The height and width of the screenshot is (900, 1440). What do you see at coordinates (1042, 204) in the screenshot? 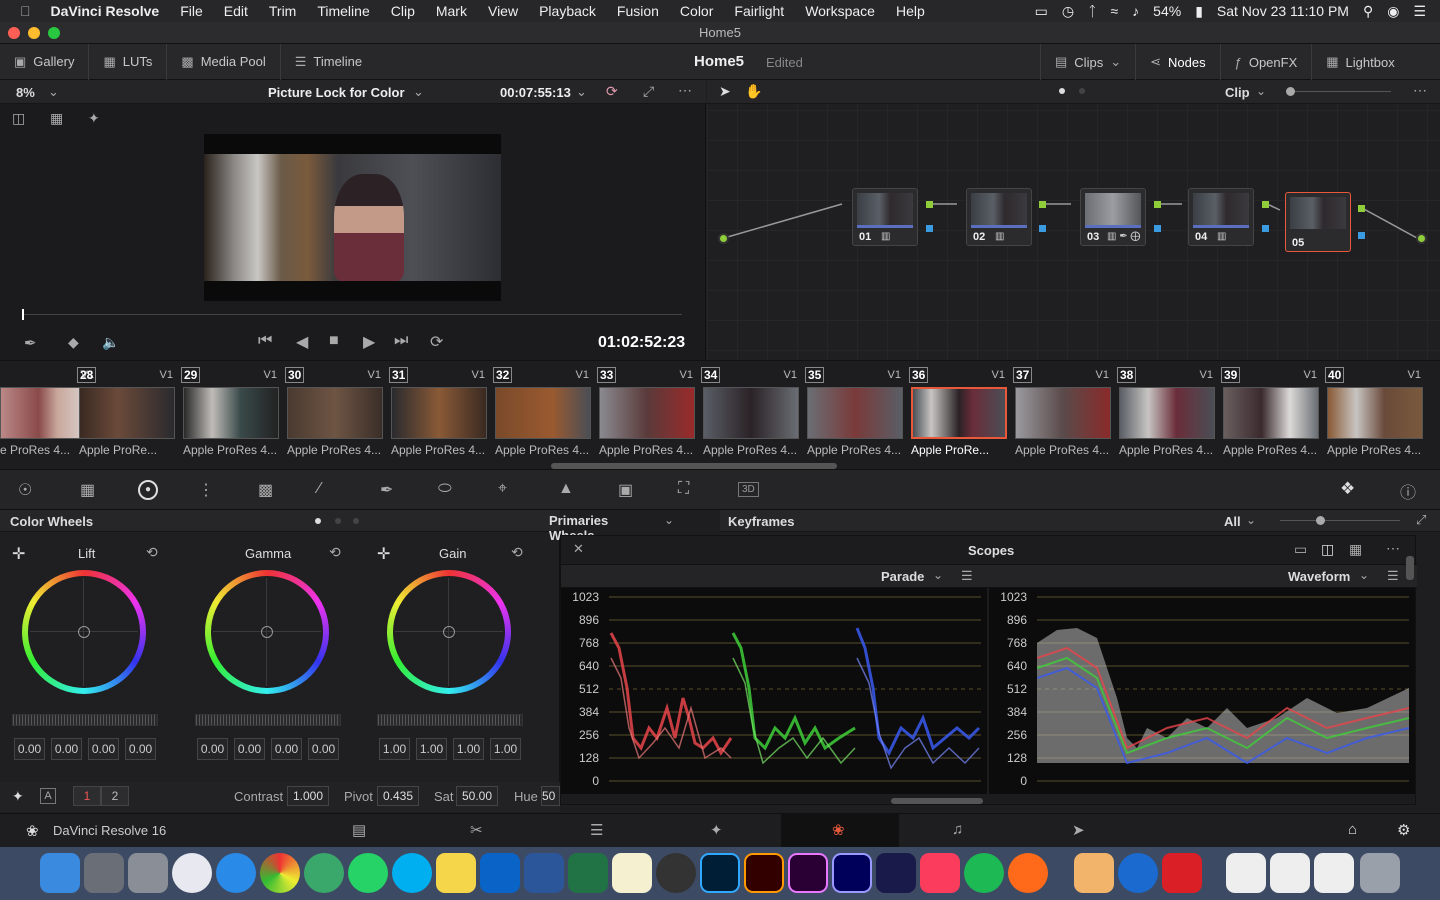
I see `node-output-port` at bounding box center [1042, 204].